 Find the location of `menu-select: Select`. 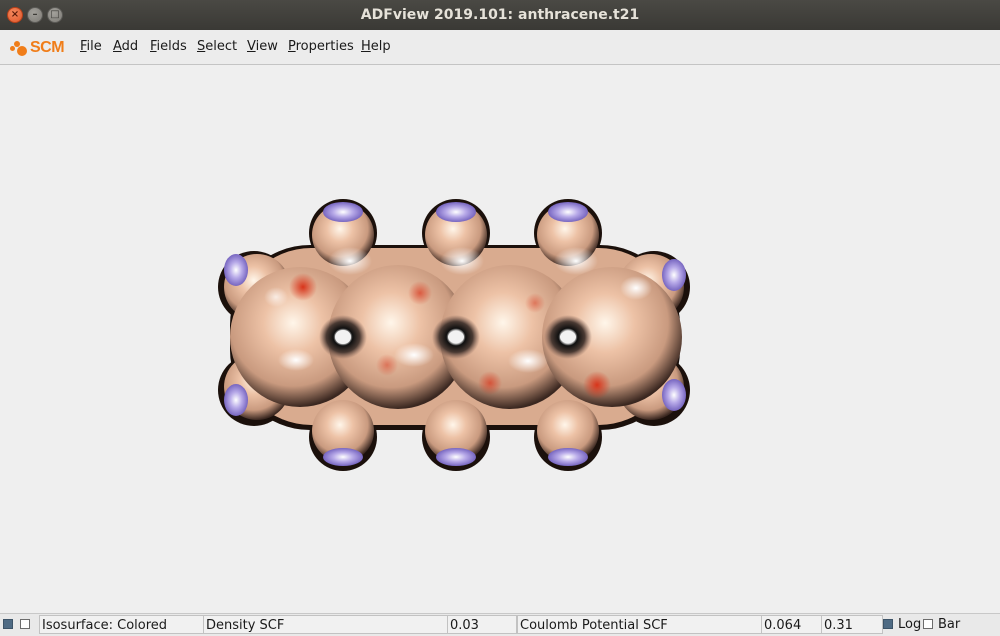

menu-select: Select is located at coordinates (217, 47).